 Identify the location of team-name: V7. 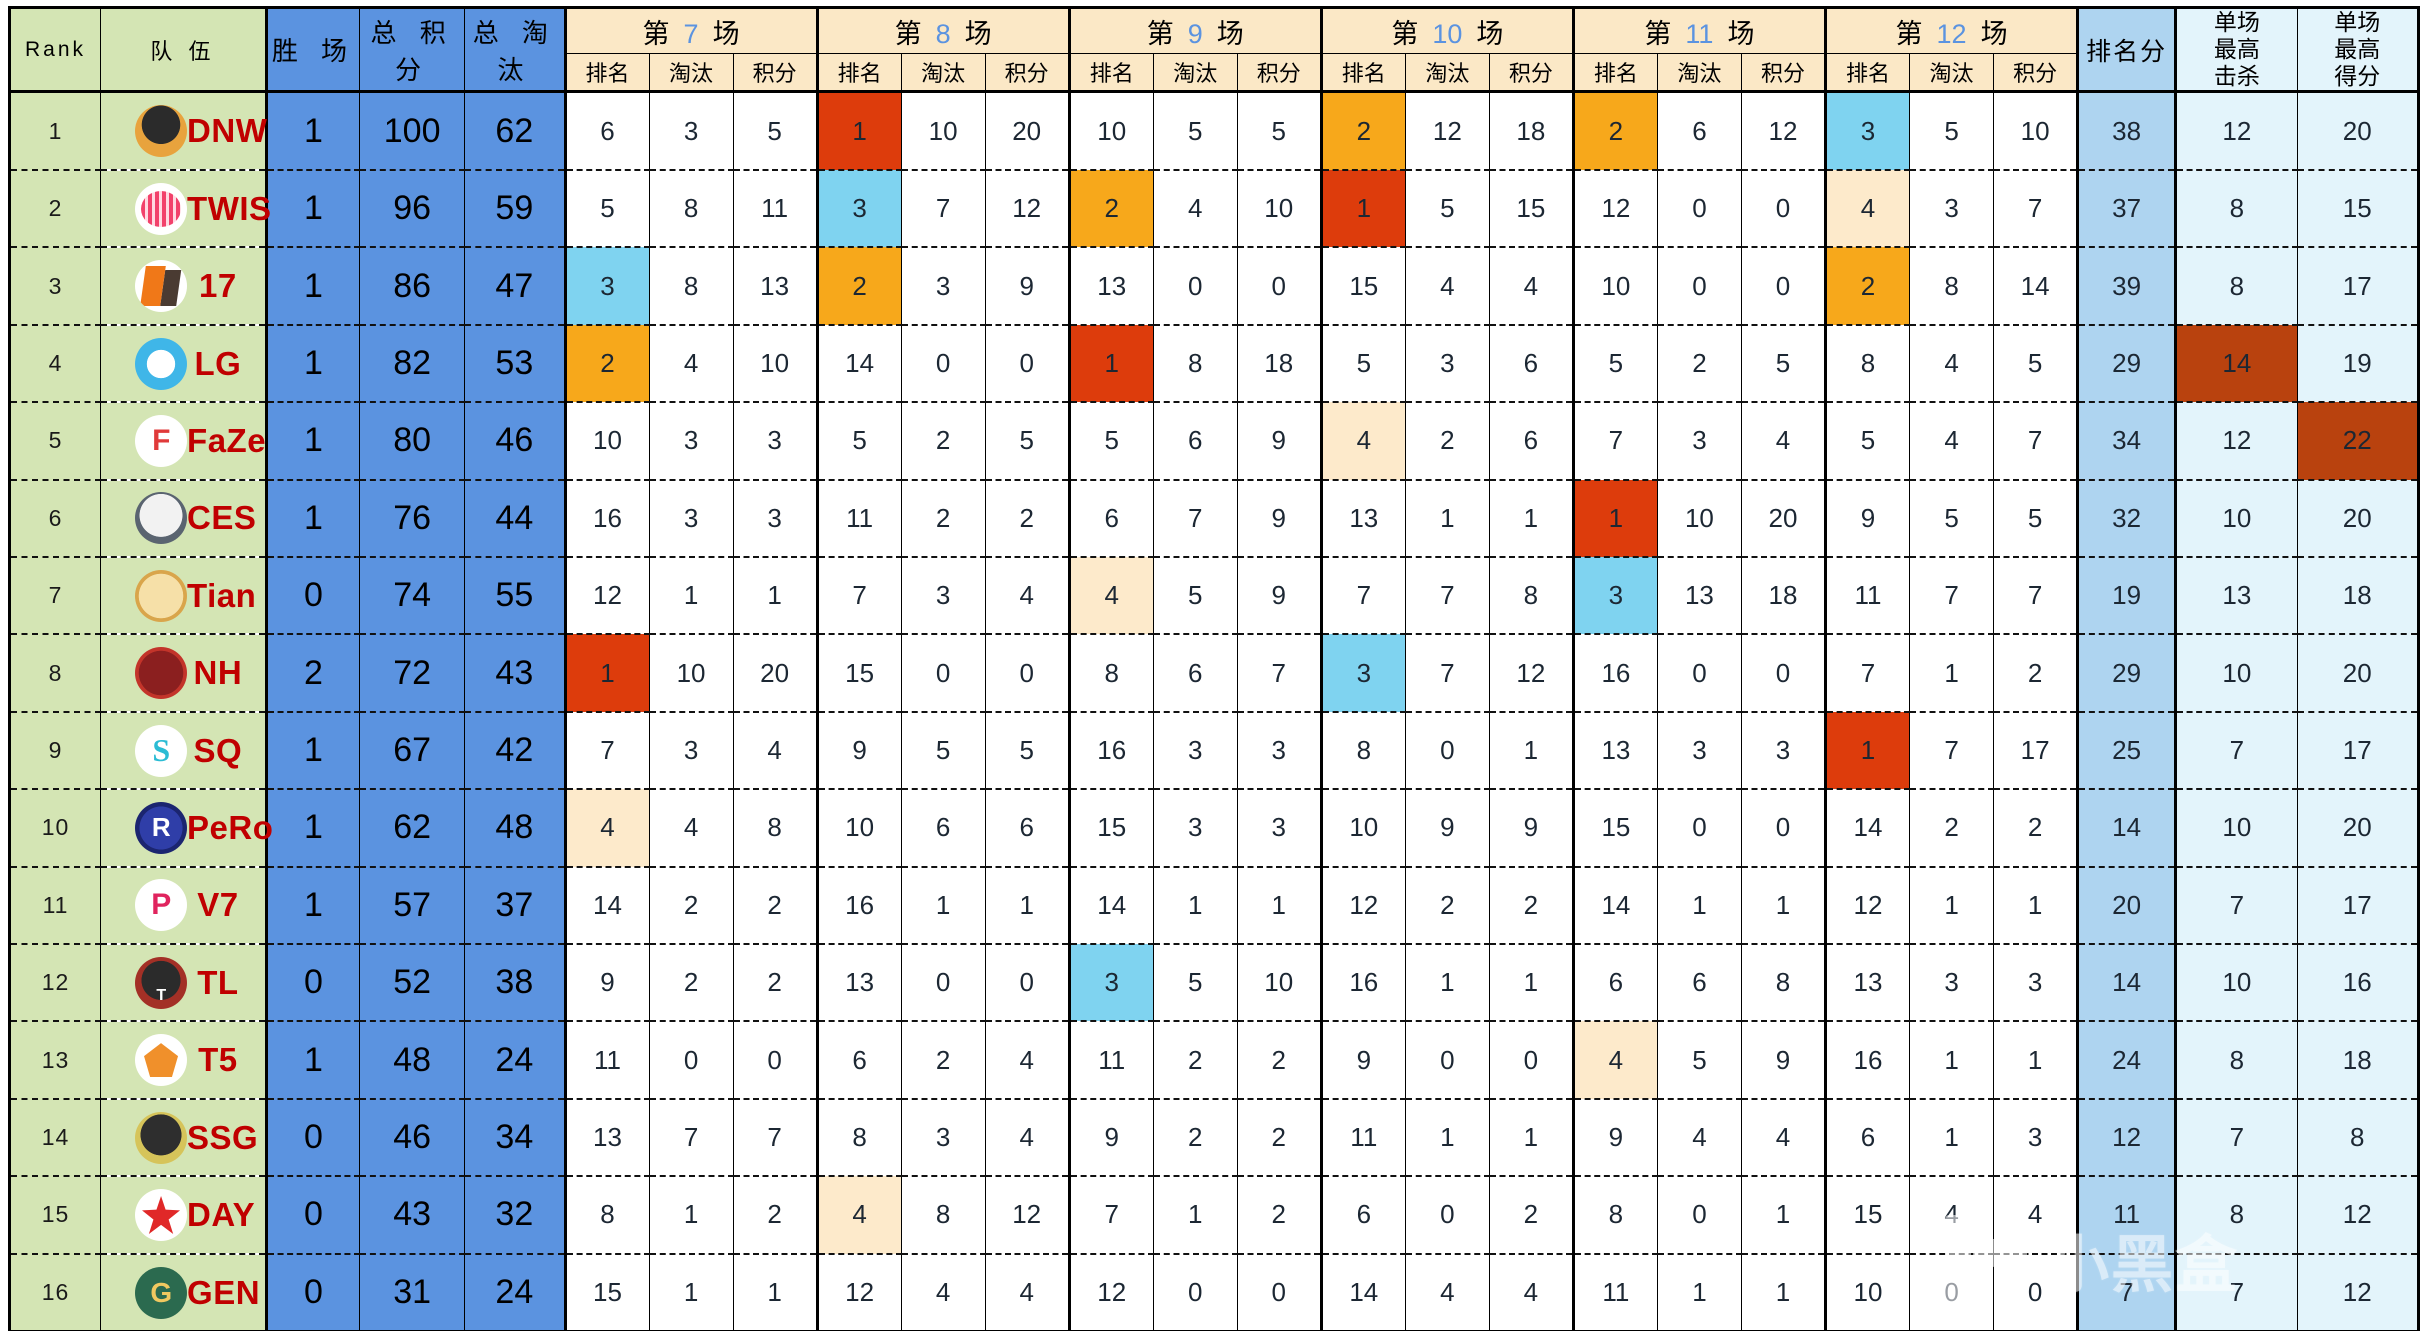
(218, 905).